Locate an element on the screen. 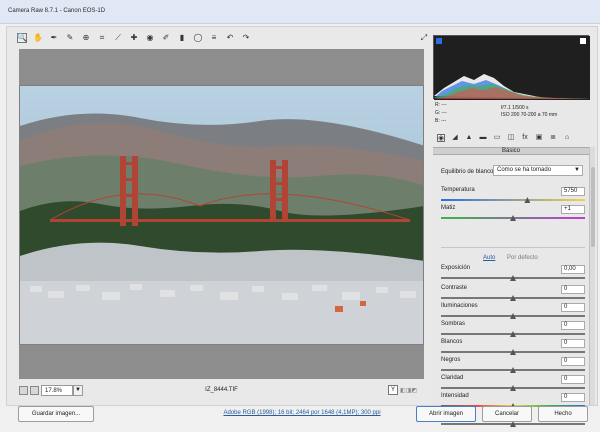 The image size is (600, 432). lens-icon: ◫ is located at coordinates (511, 138).